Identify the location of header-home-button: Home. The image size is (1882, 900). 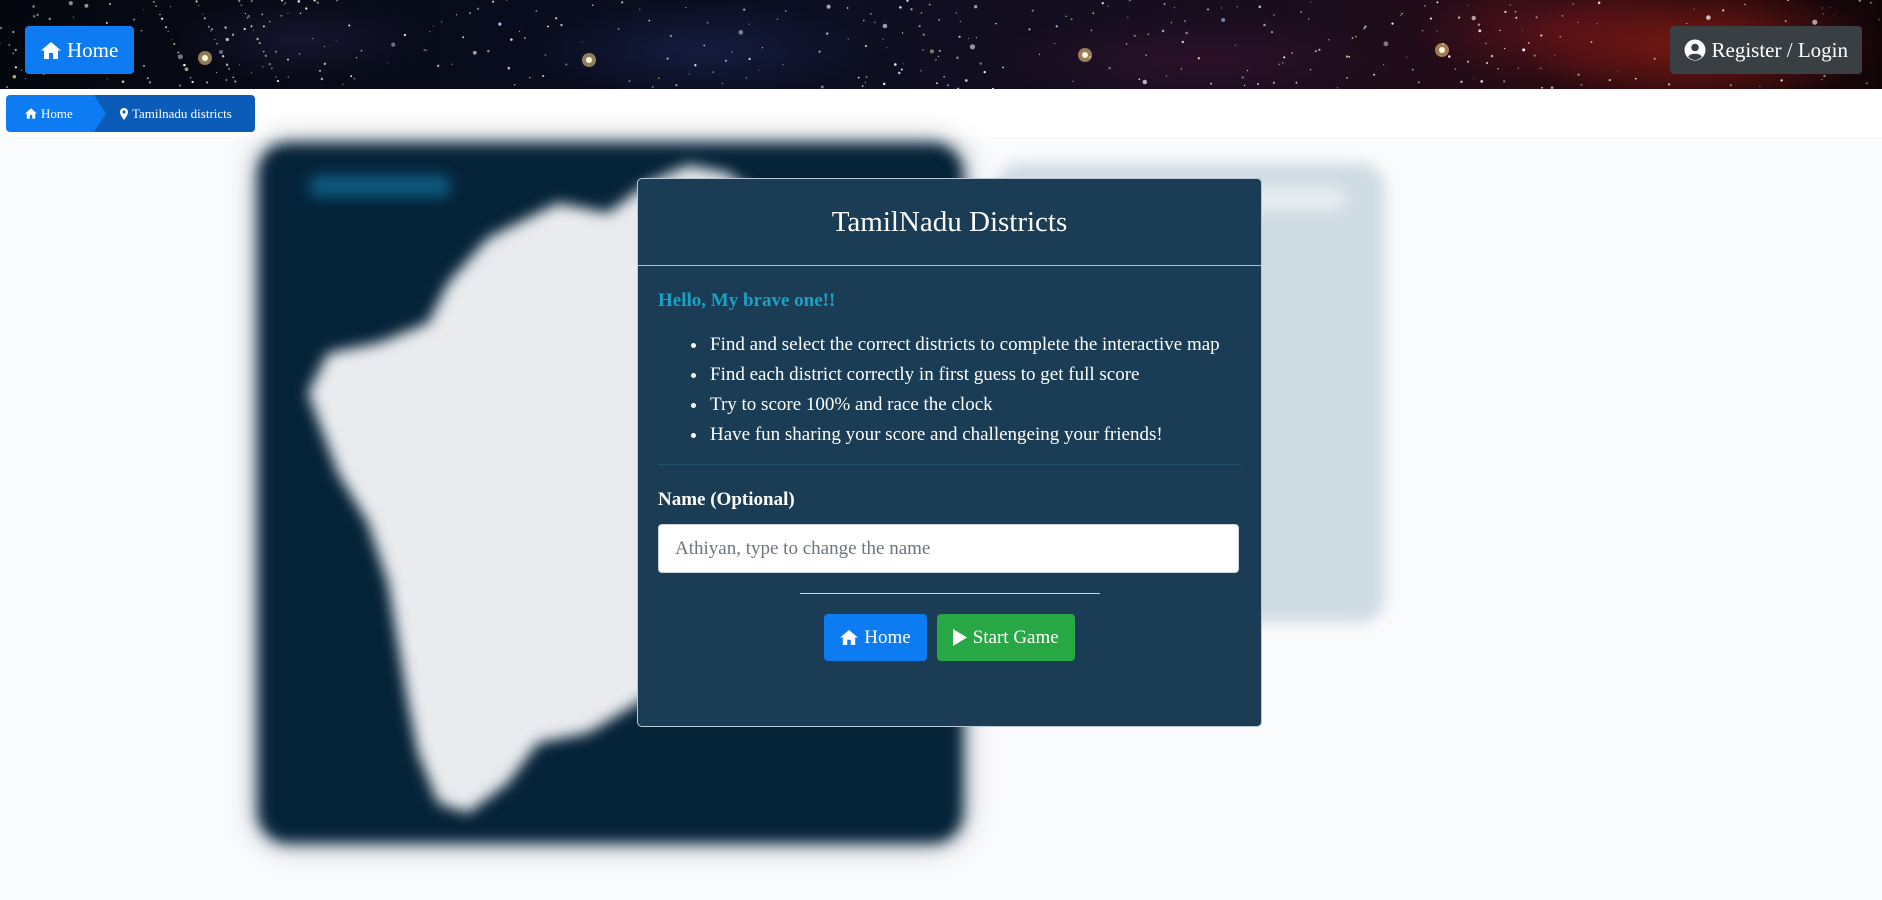
(80, 50).